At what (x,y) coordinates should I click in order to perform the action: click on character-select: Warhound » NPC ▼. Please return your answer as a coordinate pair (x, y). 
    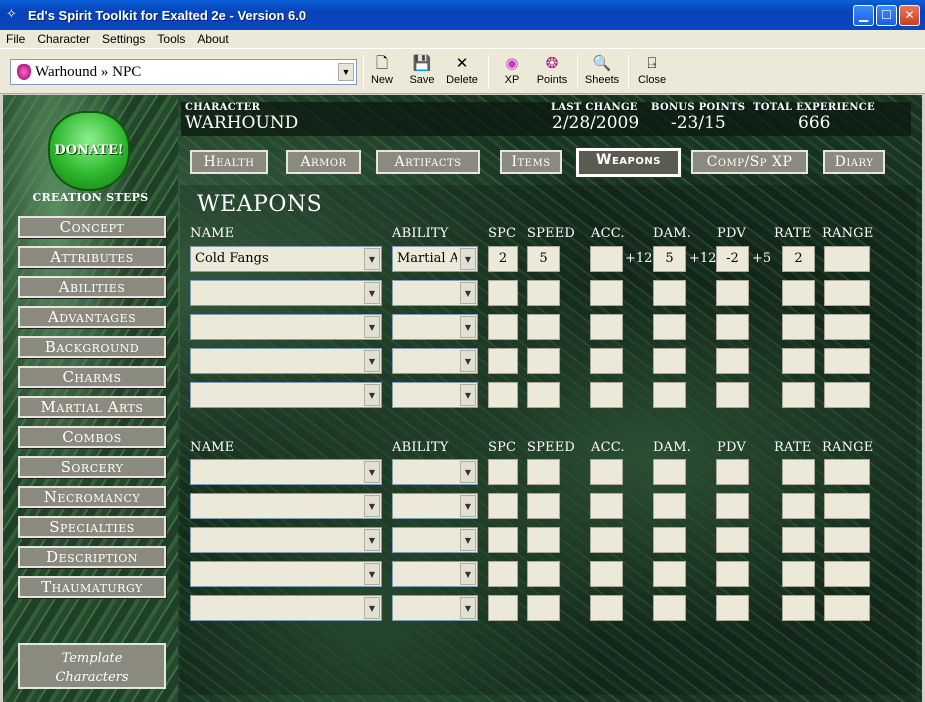
    Looking at the image, I should click on (183, 72).